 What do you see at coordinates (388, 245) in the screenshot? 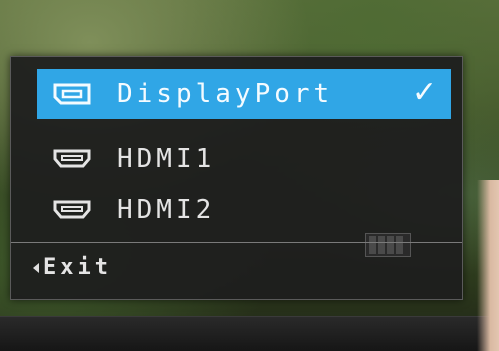
I see `status-indicator-icon` at bounding box center [388, 245].